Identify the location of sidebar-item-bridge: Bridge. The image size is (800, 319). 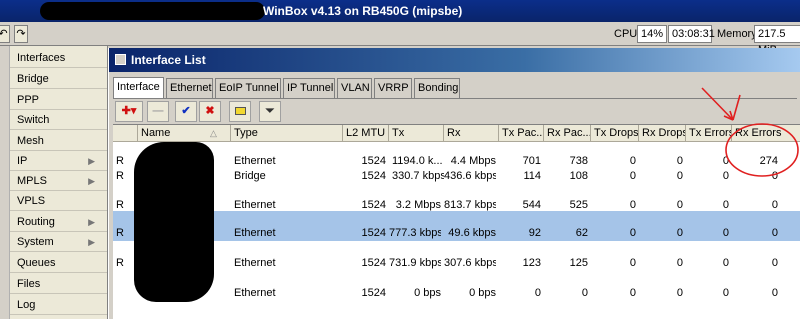
(58, 79).